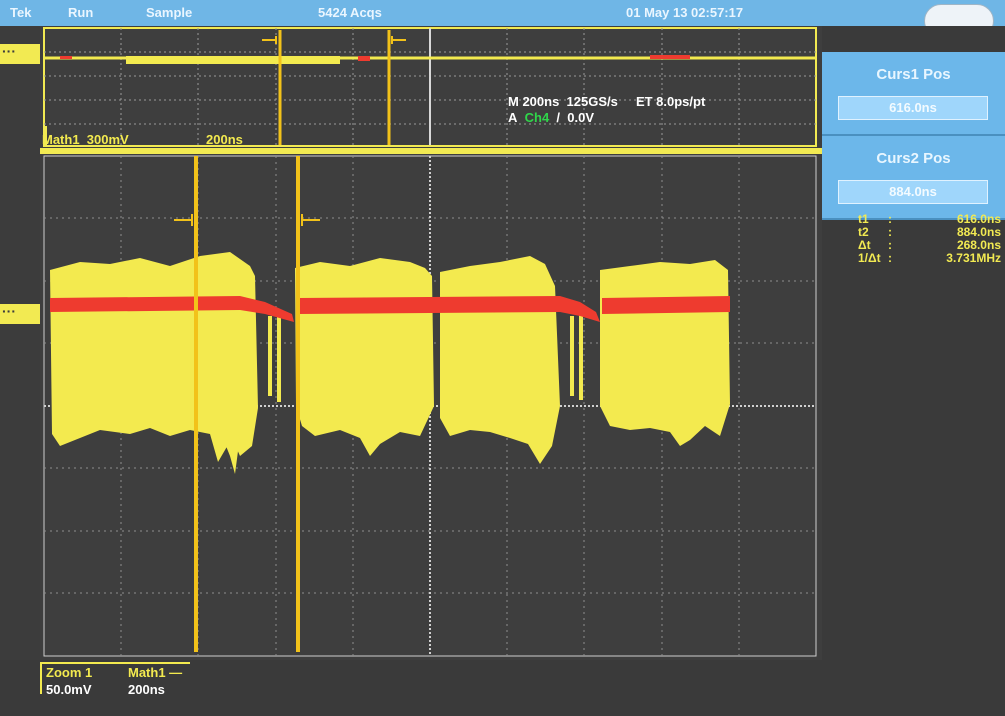 Image resolution: width=1005 pixels, height=716 pixels. I want to click on curs2-pos-field: 884.0ns, so click(913, 192).